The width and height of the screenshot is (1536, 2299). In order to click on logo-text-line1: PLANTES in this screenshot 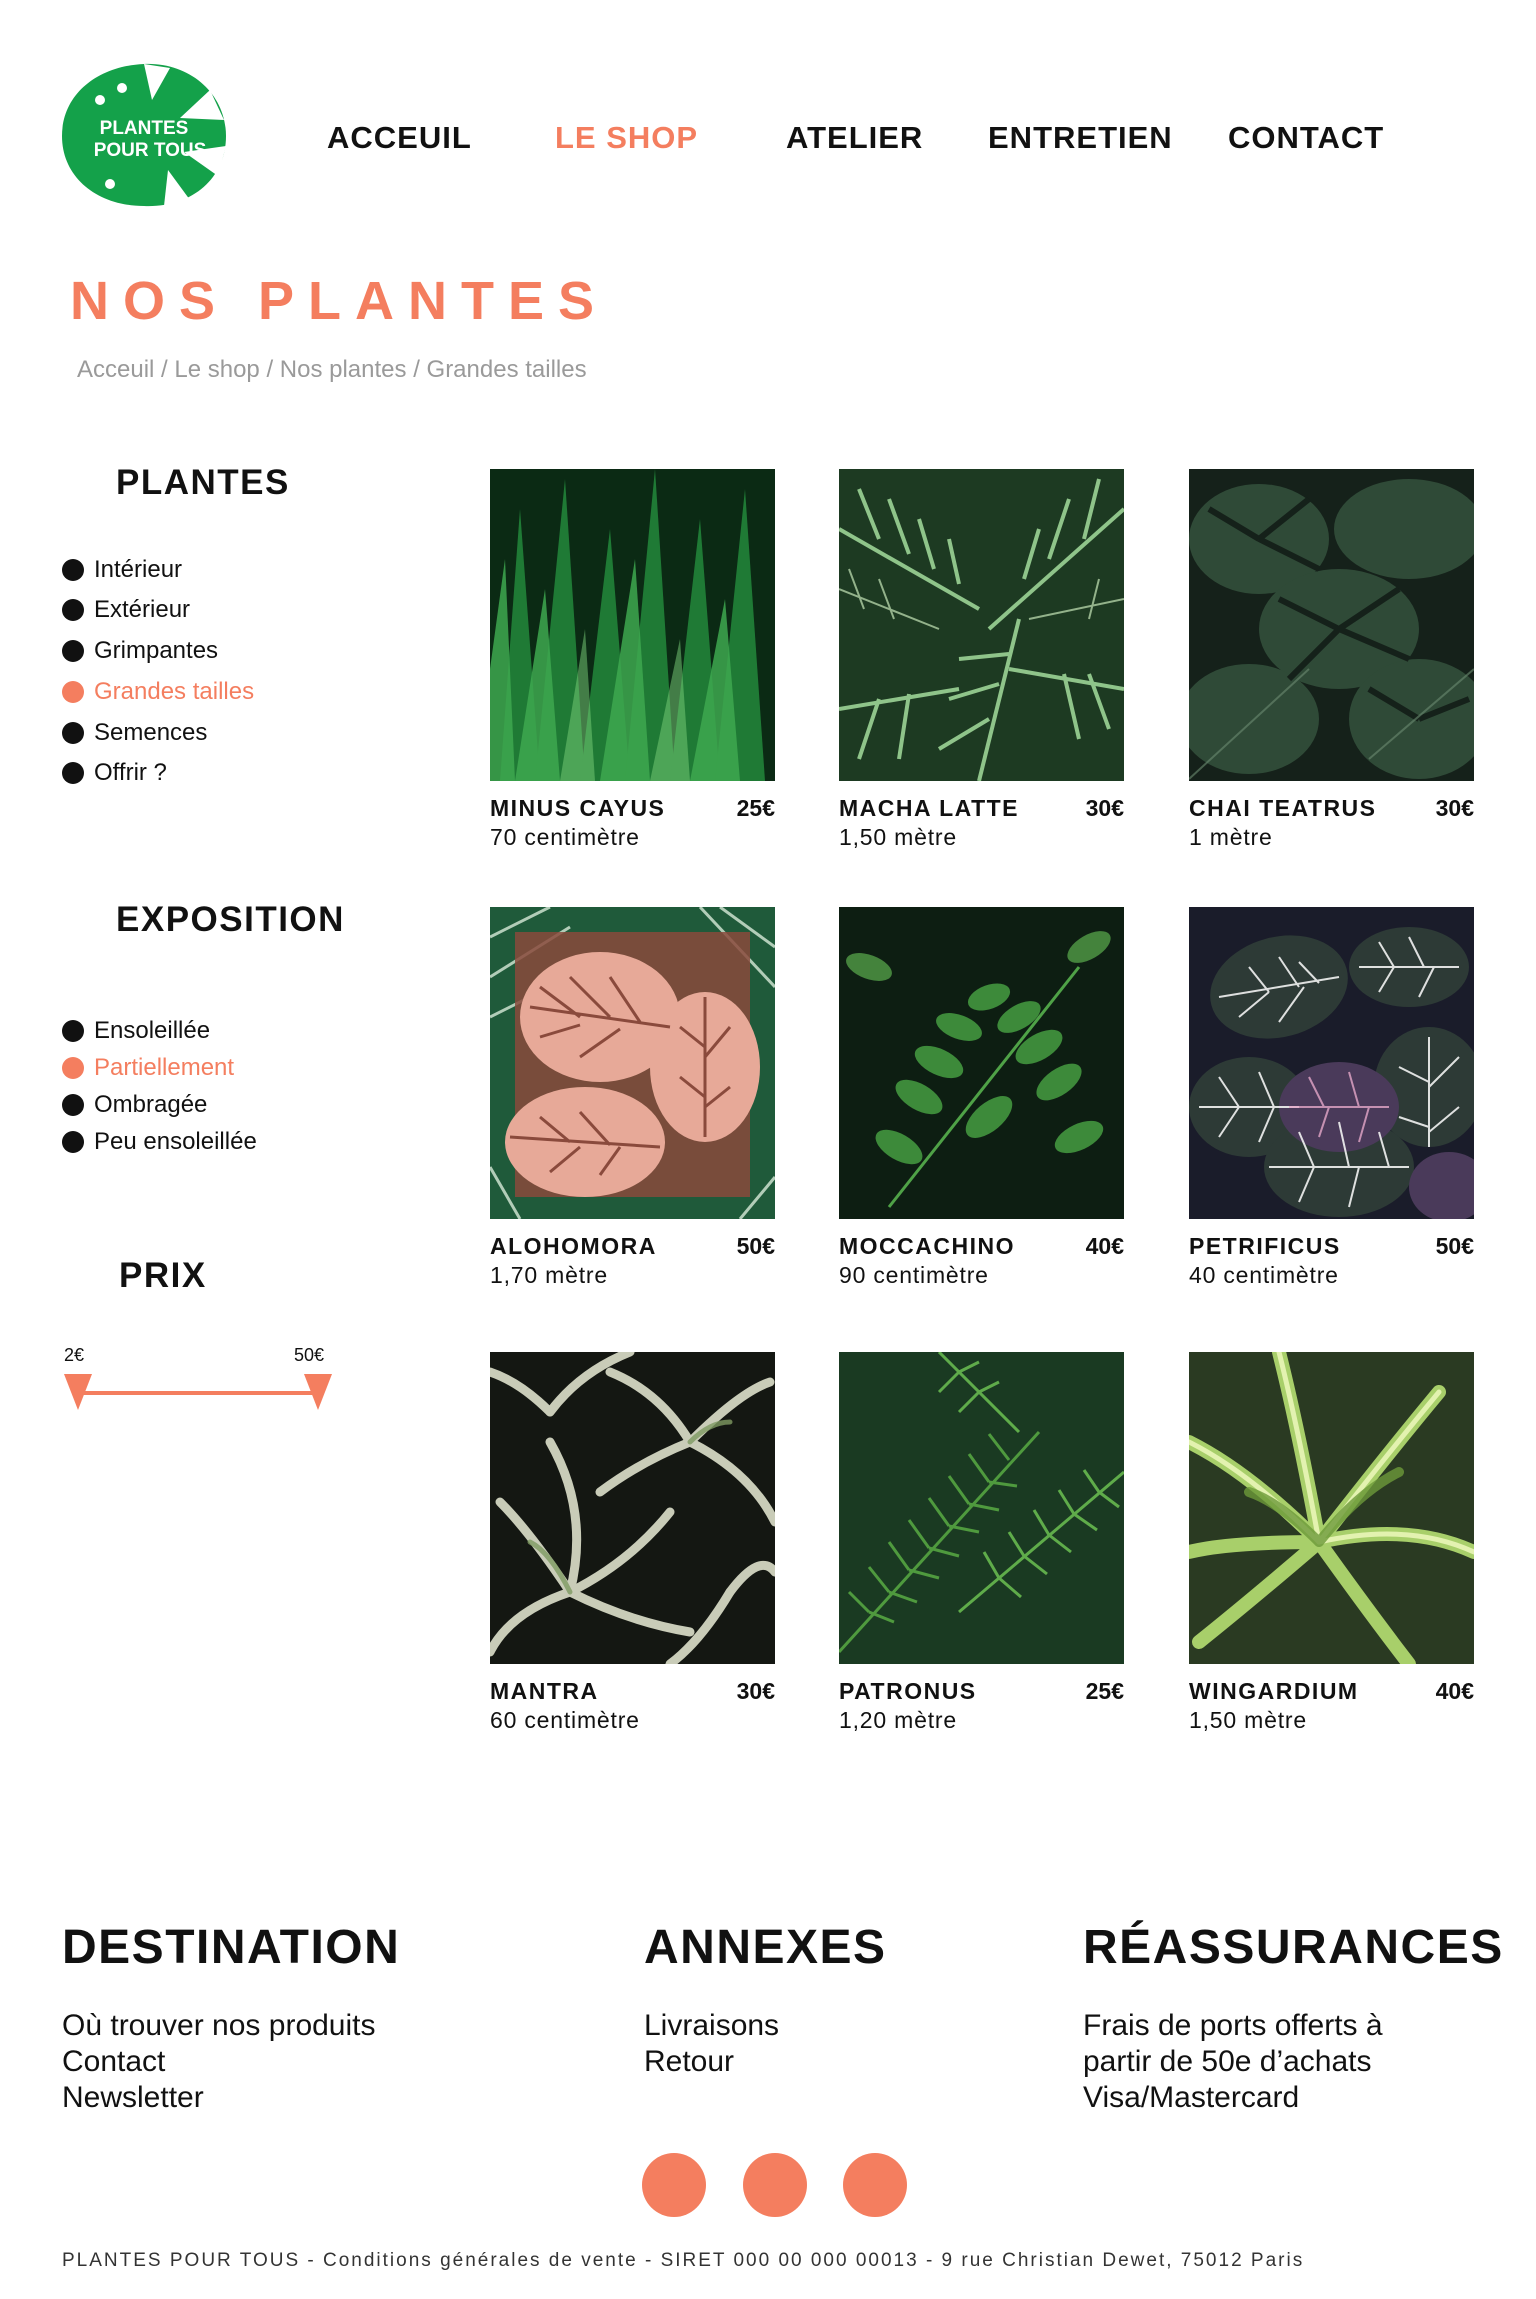, I will do `click(144, 128)`.